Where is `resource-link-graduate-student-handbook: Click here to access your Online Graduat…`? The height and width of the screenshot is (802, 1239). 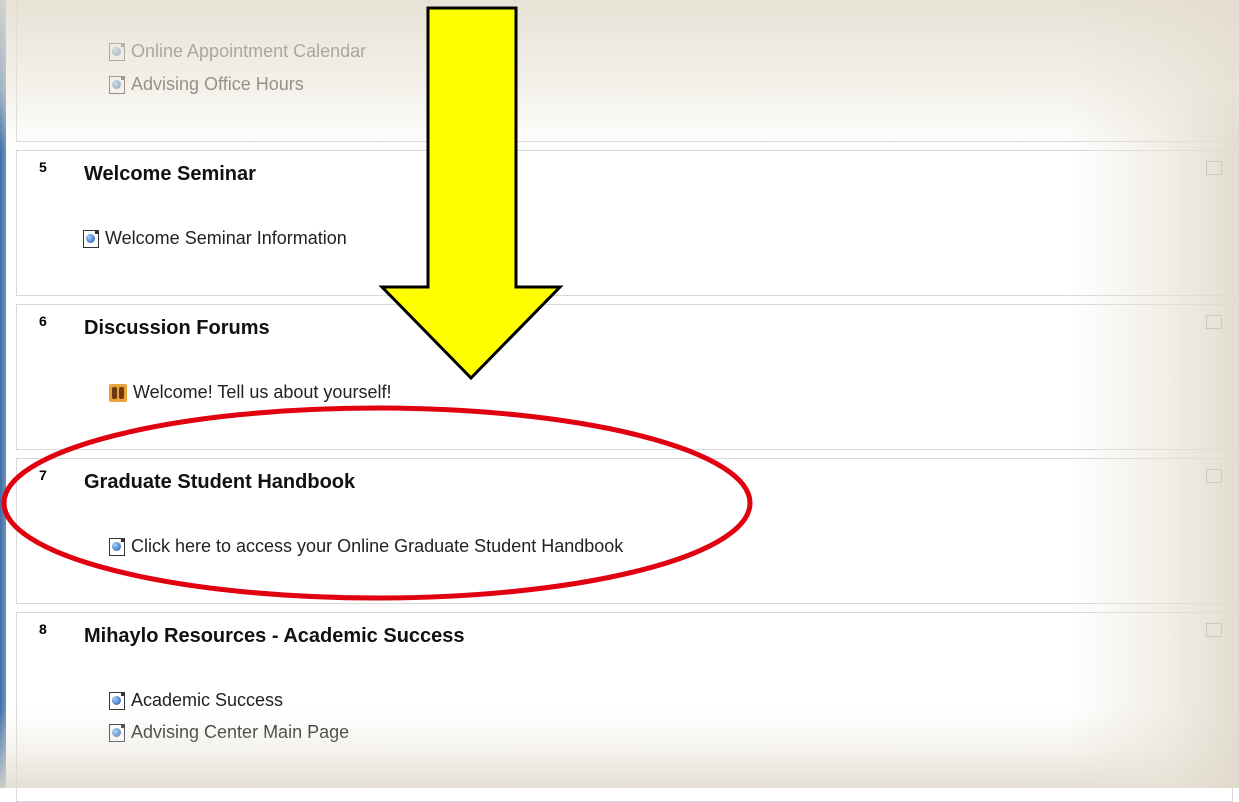 resource-link-graduate-student-handbook: Click here to access your Online Graduat… is located at coordinates (366, 546).